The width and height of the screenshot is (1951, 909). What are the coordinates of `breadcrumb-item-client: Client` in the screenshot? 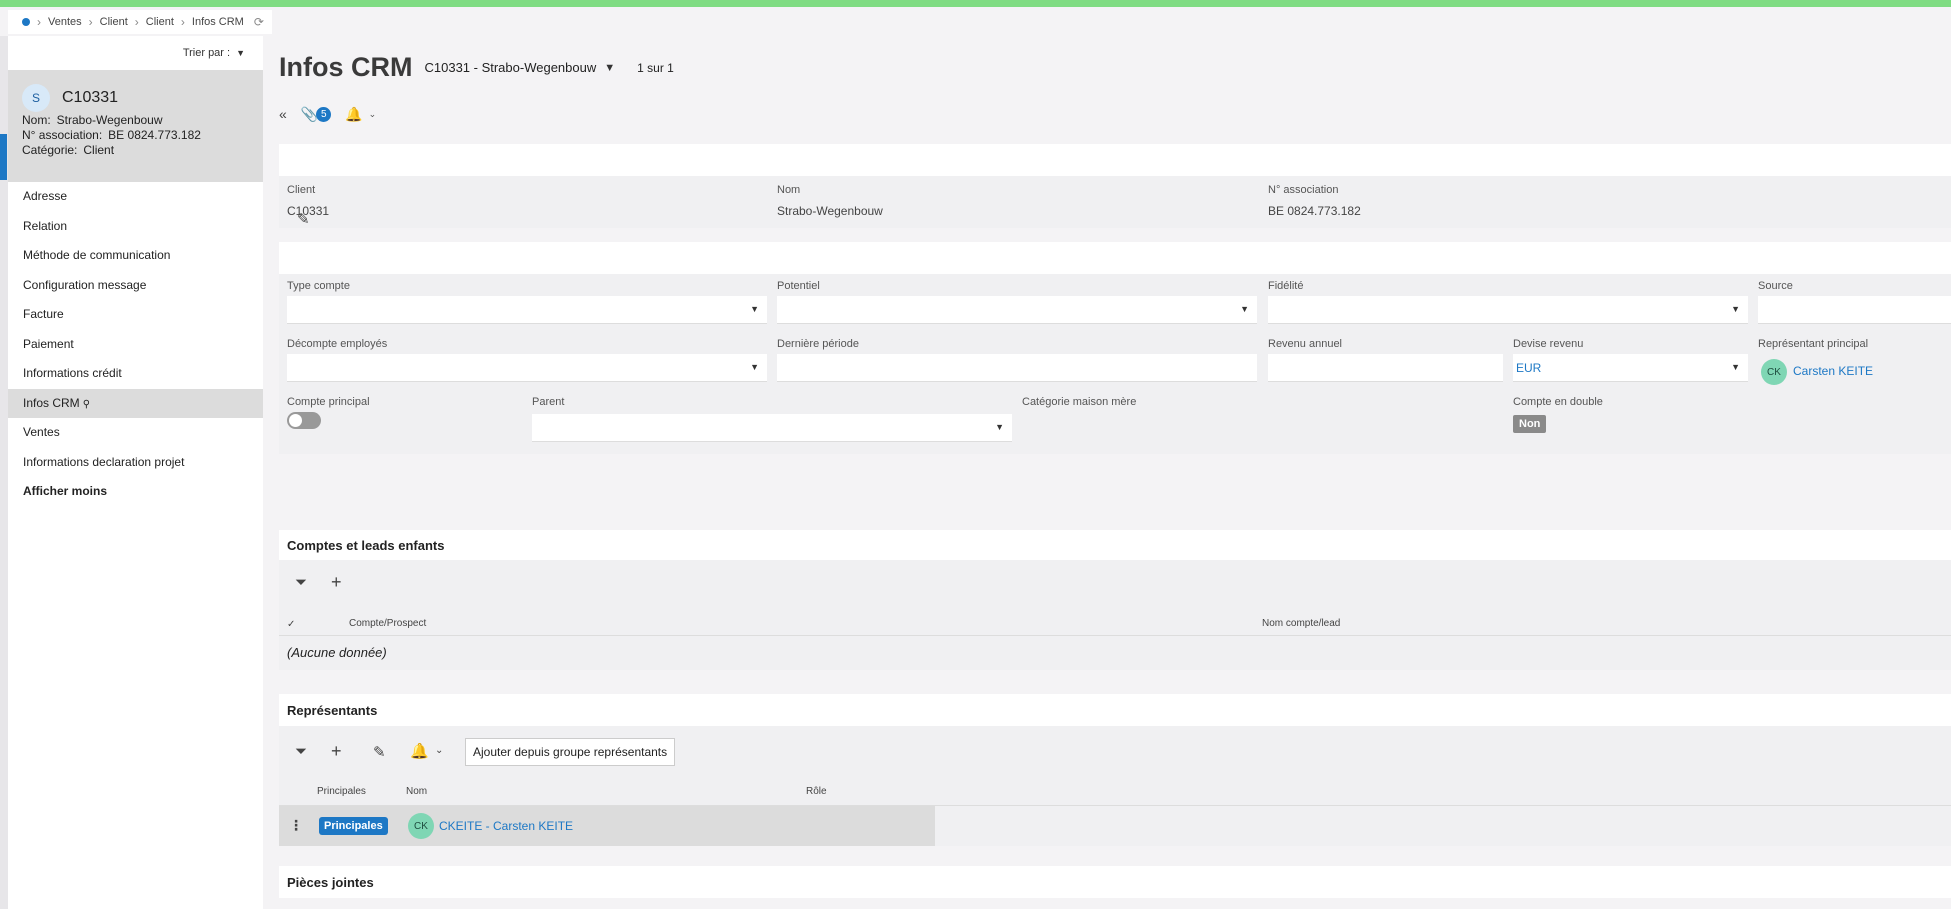 It's located at (114, 22).